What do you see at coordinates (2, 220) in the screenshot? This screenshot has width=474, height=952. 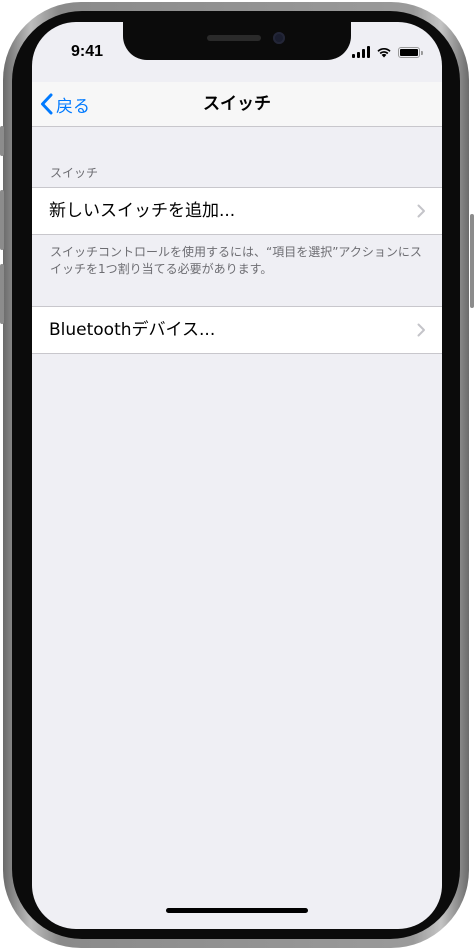 I see `volume-up-button` at bounding box center [2, 220].